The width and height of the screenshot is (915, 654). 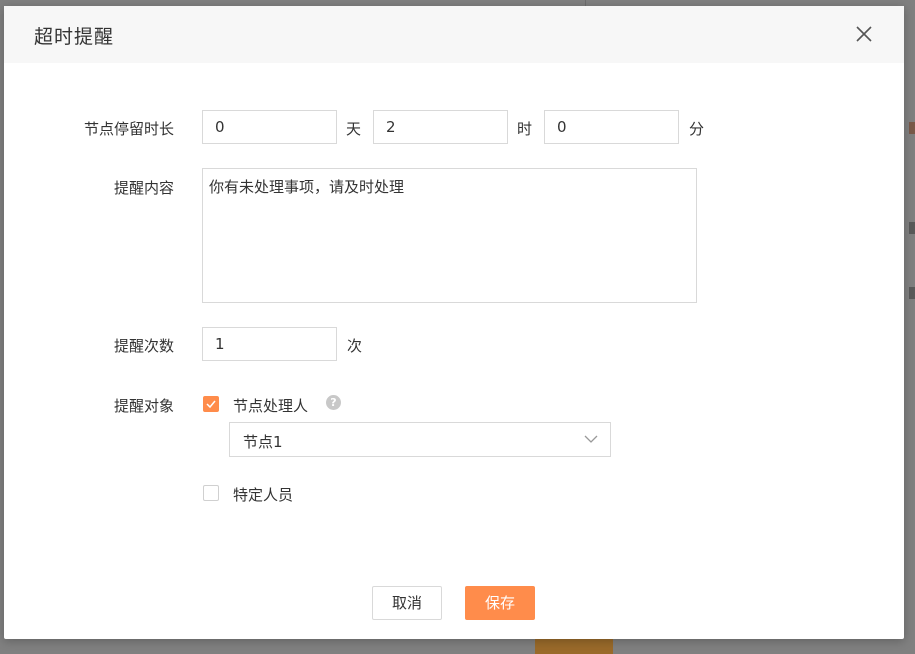 What do you see at coordinates (211, 493) in the screenshot?
I see `specific-person-checkbox` at bounding box center [211, 493].